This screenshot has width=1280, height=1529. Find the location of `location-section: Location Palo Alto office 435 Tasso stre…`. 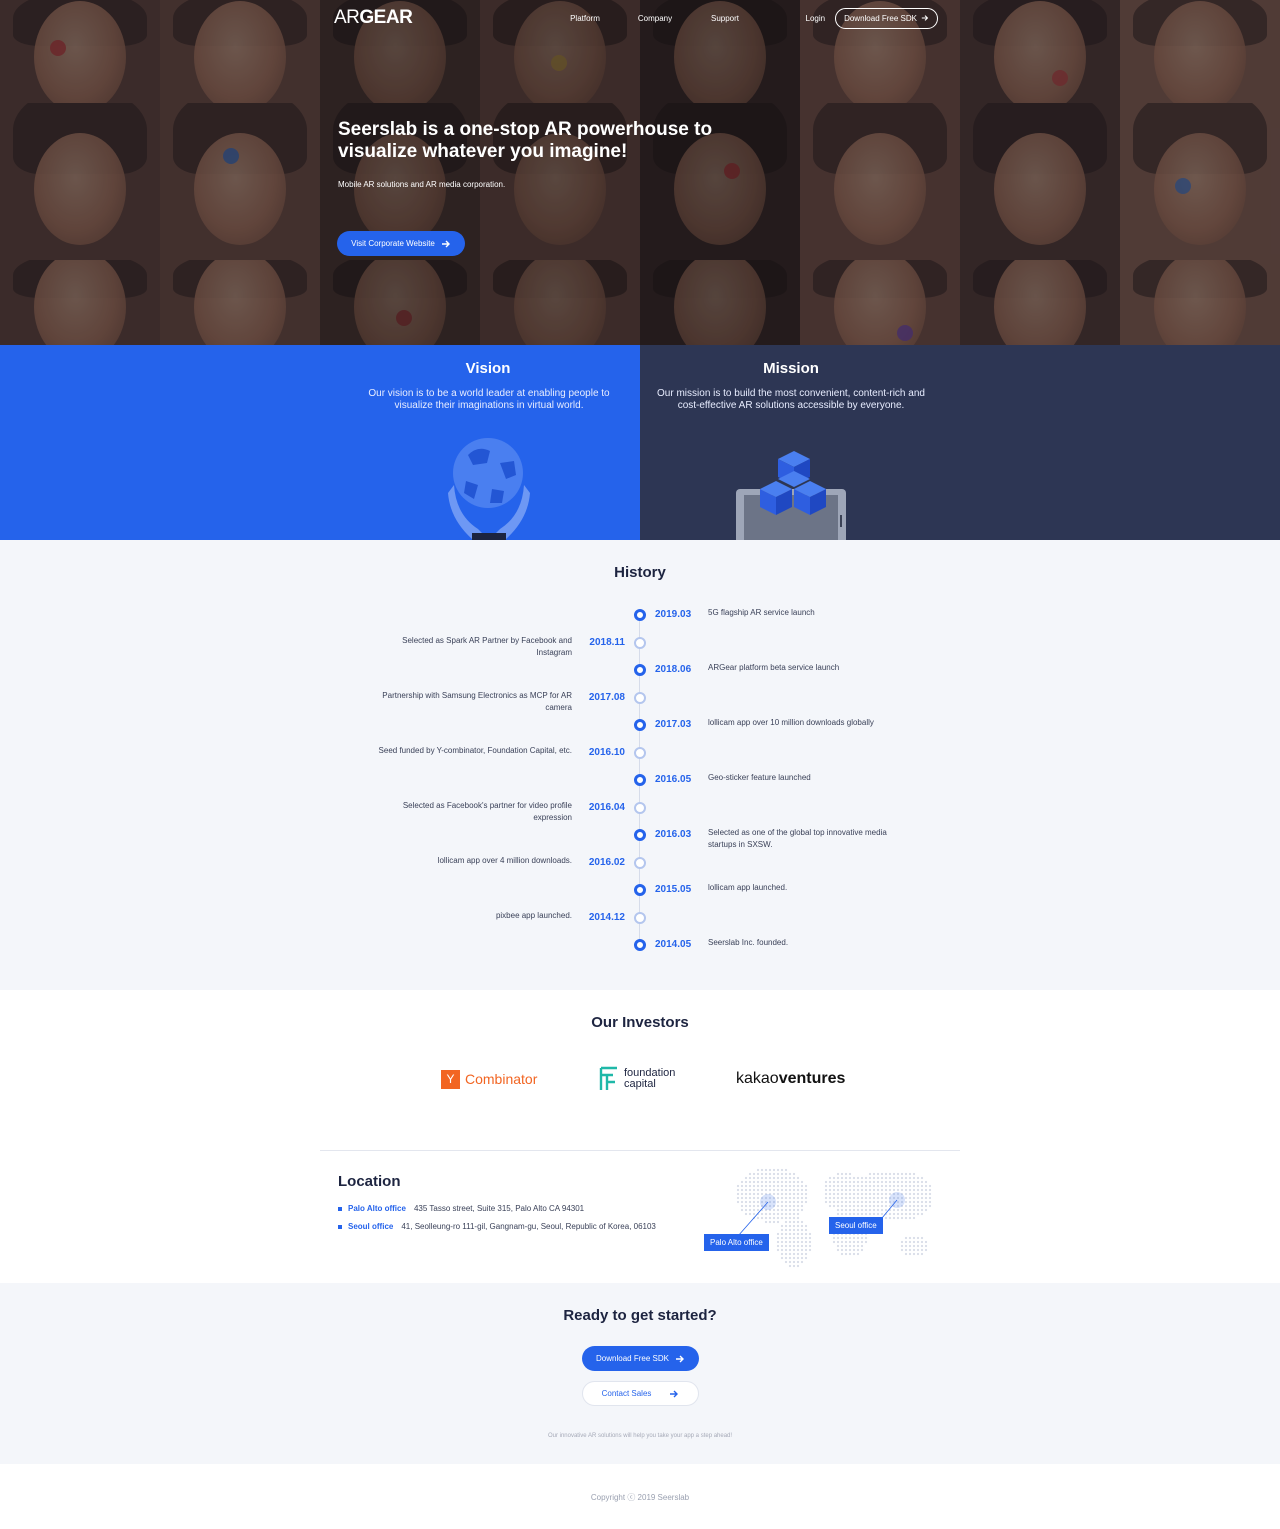

location-section: Location Palo Alto office 435 Tasso stre… is located at coordinates (640, 1216).